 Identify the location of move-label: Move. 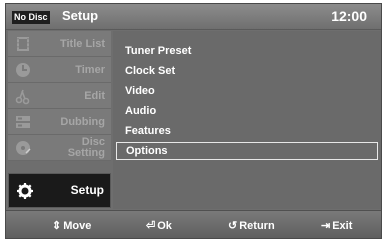
(77, 226).